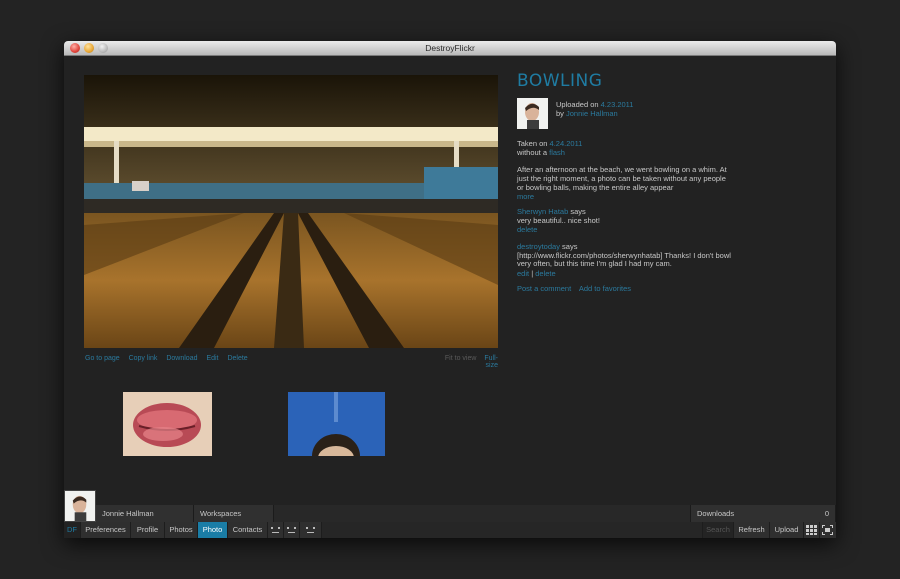 The image size is (900, 579). Describe the element at coordinates (560, 81) in the screenshot. I see `photo-title: BOWLING` at that location.